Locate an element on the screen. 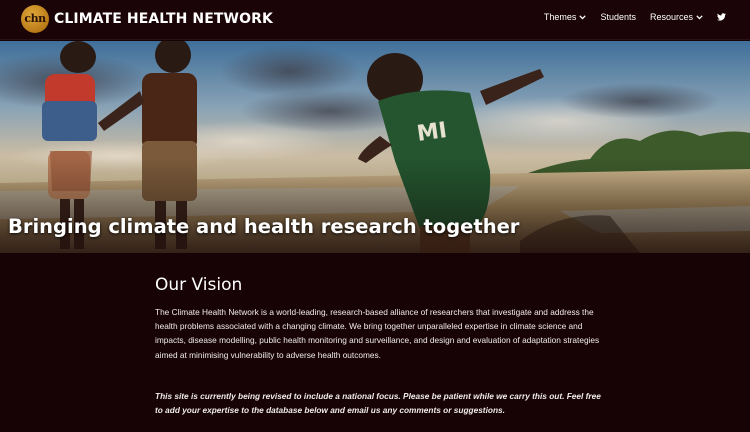 The image size is (750, 432). nav-item-label: Students is located at coordinates (618, 17).